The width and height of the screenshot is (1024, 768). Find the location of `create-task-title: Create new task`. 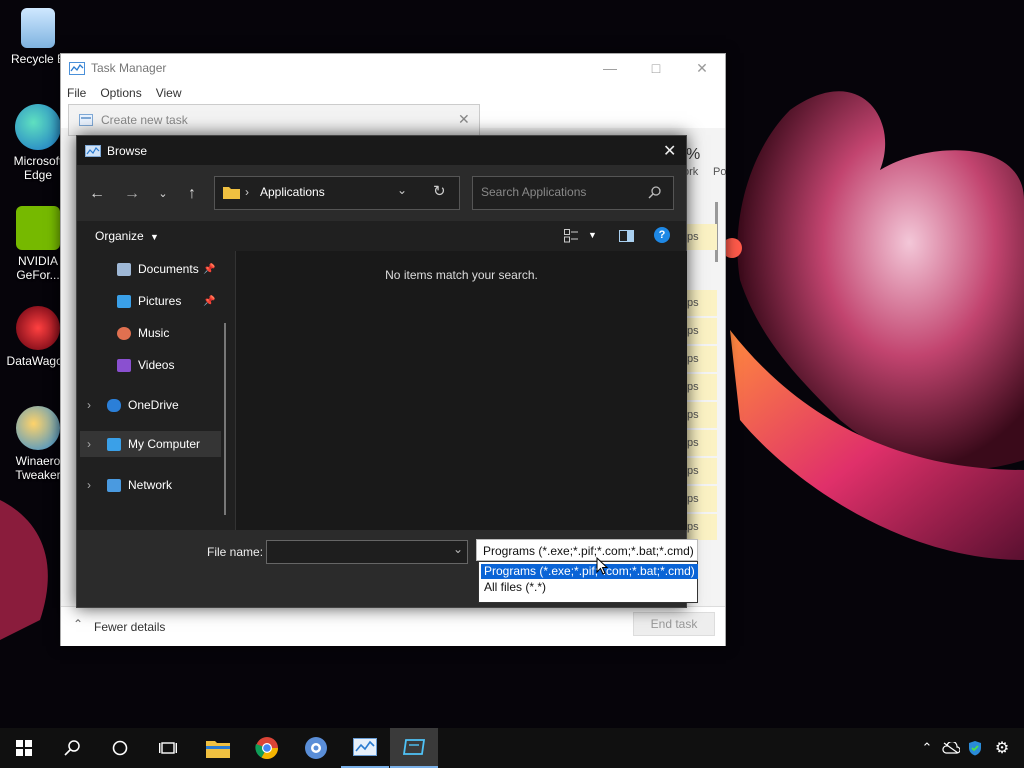

create-task-title: Create new task is located at coordinates (144, 120).